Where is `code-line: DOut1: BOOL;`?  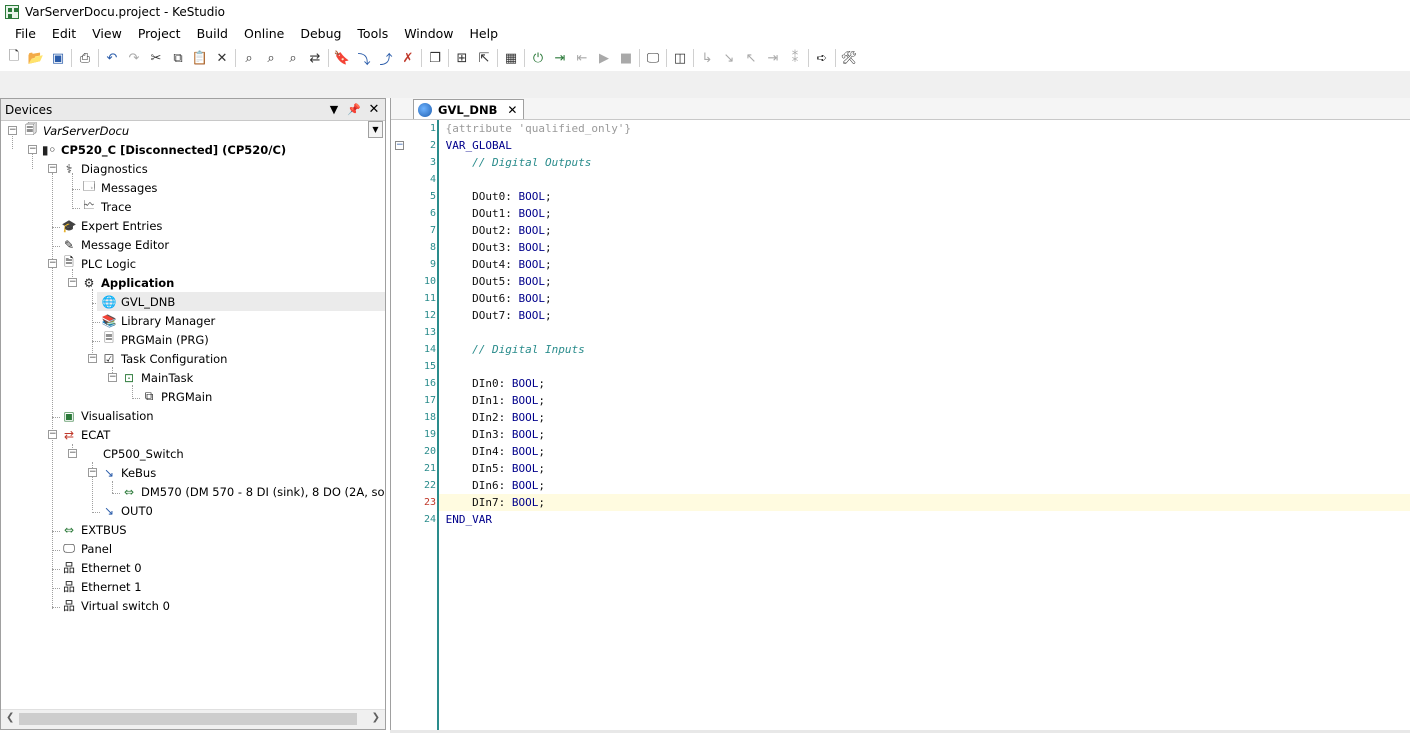 code-line: DOut1: BOOL; is located at coordinates (924, 213).